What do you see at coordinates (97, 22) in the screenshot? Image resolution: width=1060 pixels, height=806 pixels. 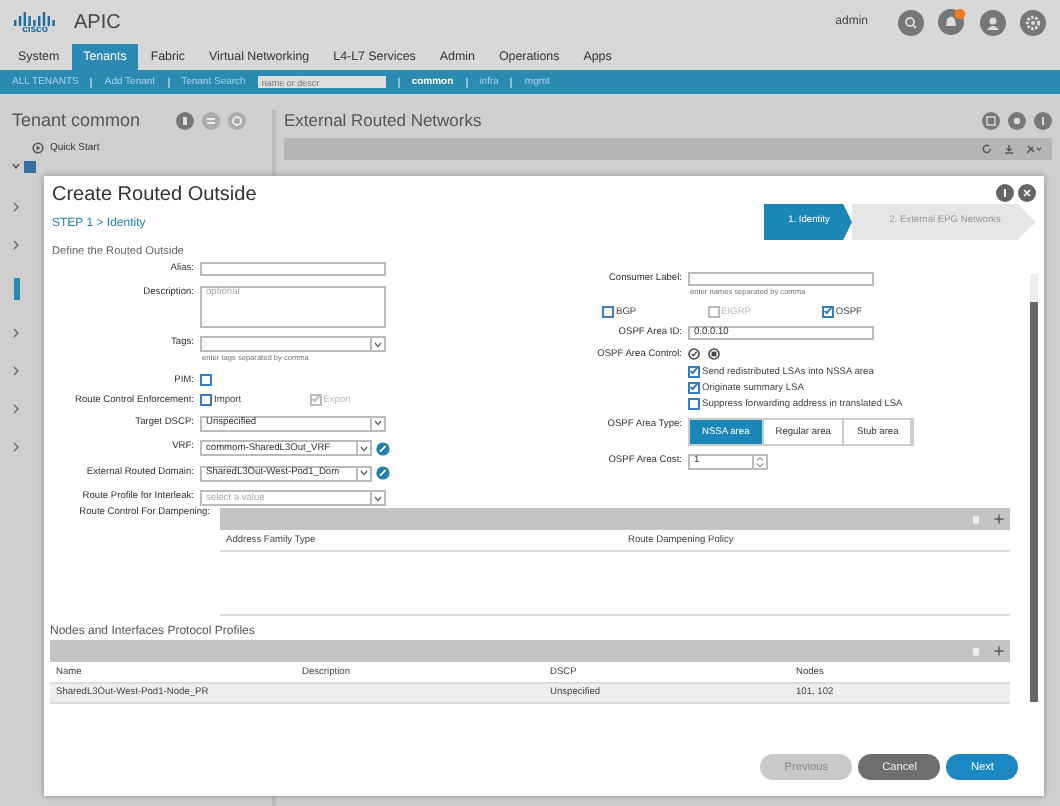 I see `app-title: APIC` at bounding box center [97, 22].